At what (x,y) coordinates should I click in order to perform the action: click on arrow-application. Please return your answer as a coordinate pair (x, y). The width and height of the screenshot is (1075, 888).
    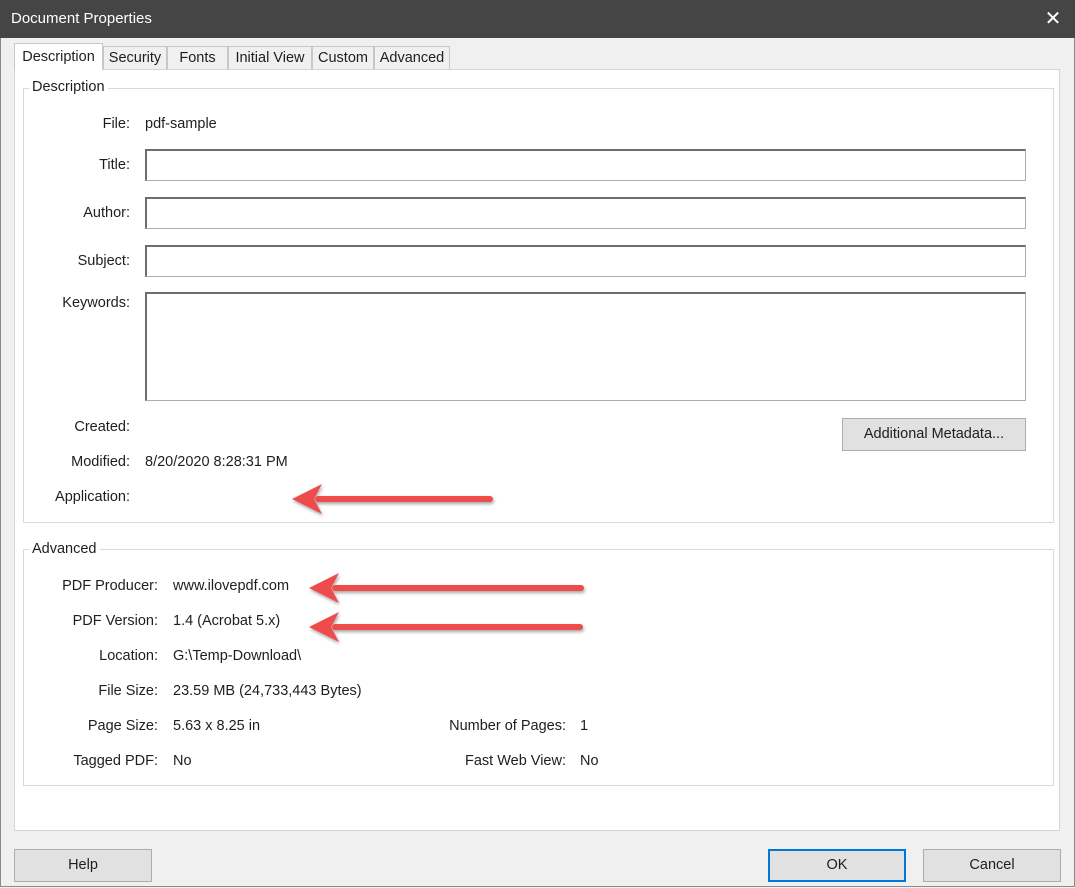
    Looking at the image, I should click on (392, 499).